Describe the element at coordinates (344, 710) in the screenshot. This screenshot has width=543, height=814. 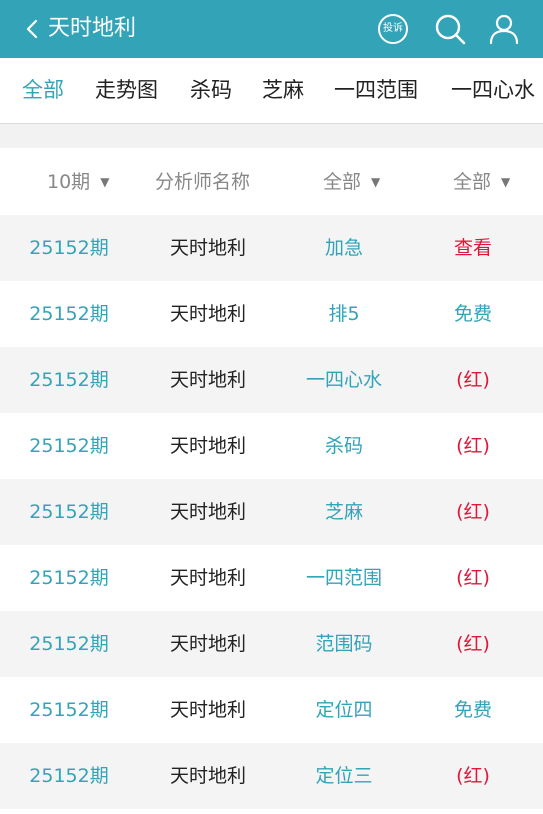
I see `type-cell: 定位四` at that location.